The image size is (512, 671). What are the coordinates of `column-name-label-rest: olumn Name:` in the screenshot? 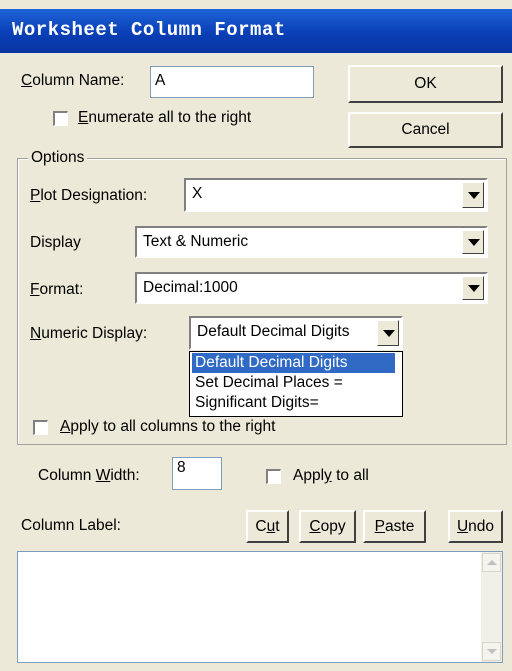 It's located at (78, 80).